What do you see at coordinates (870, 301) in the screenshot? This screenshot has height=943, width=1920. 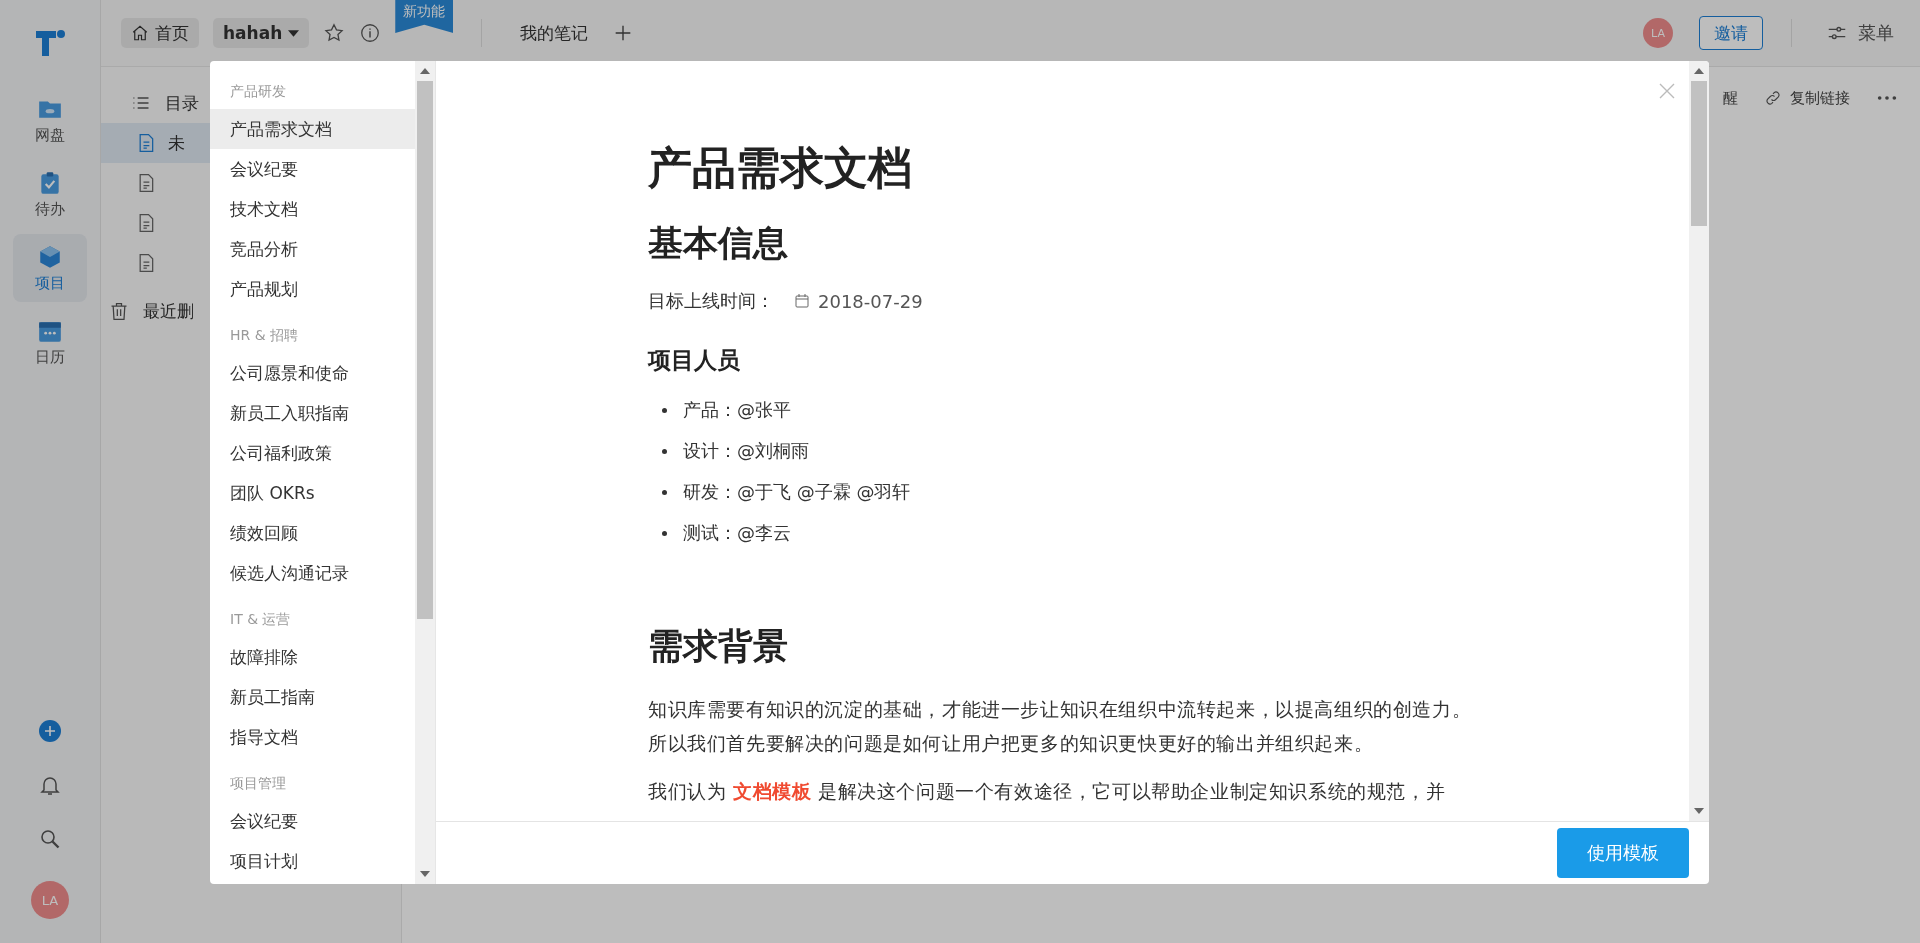 I see `date-value: 2018-07-29` at bounding box center [870, 301].